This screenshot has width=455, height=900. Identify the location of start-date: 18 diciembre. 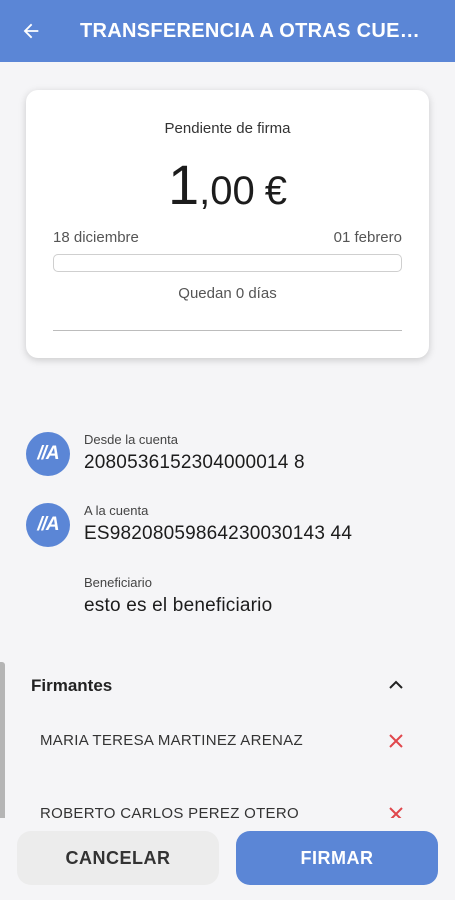
(96, 237).